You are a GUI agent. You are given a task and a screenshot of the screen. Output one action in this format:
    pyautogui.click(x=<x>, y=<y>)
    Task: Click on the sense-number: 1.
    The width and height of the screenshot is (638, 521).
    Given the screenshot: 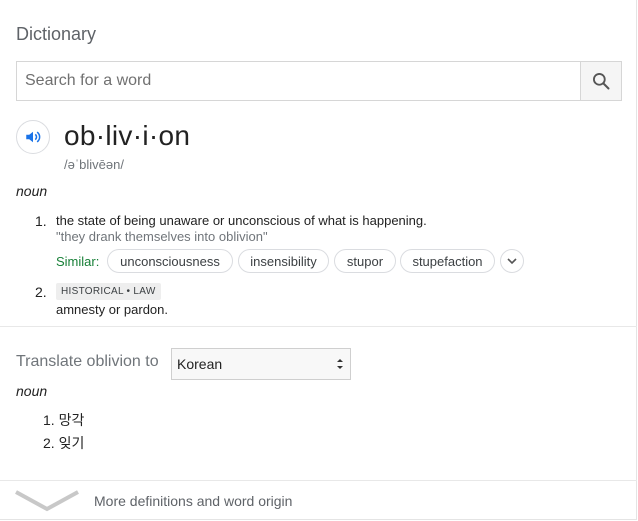 What is the action you would take?
    pyautogui.click(x=41, y=221)
    